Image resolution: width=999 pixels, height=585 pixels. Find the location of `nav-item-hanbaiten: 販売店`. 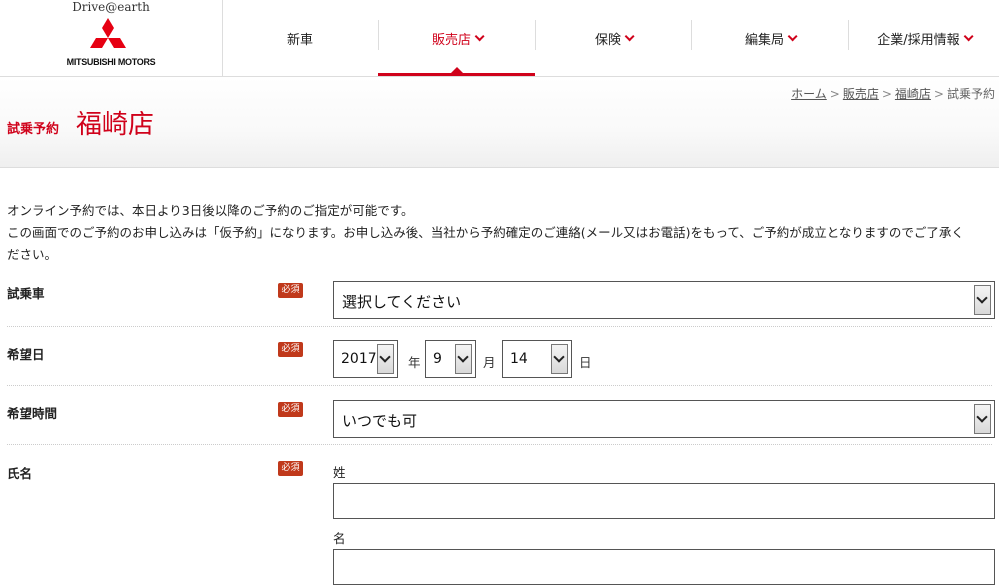

nav-item-hanbaiten: 販売店 is located at coordinates (456, 38).